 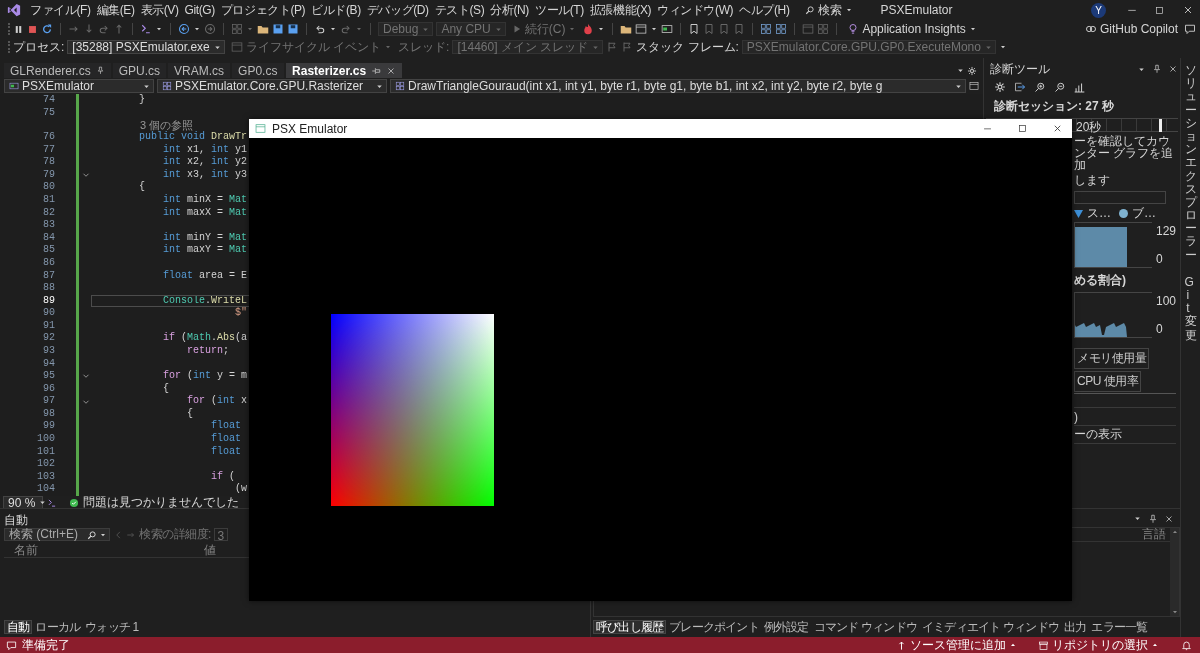 I want to click on menu-item: デバッグ(D), so click(x=397, y=10).